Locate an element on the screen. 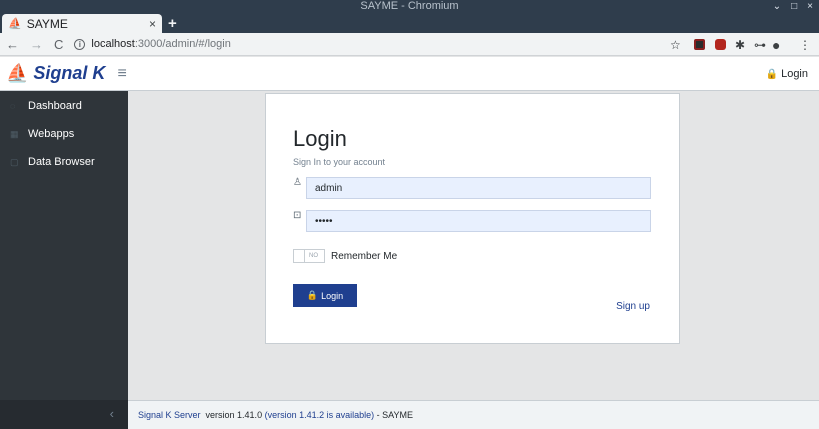 The image size is (819, 429). maximize-icon: □ is located at coordinates (794, 6).